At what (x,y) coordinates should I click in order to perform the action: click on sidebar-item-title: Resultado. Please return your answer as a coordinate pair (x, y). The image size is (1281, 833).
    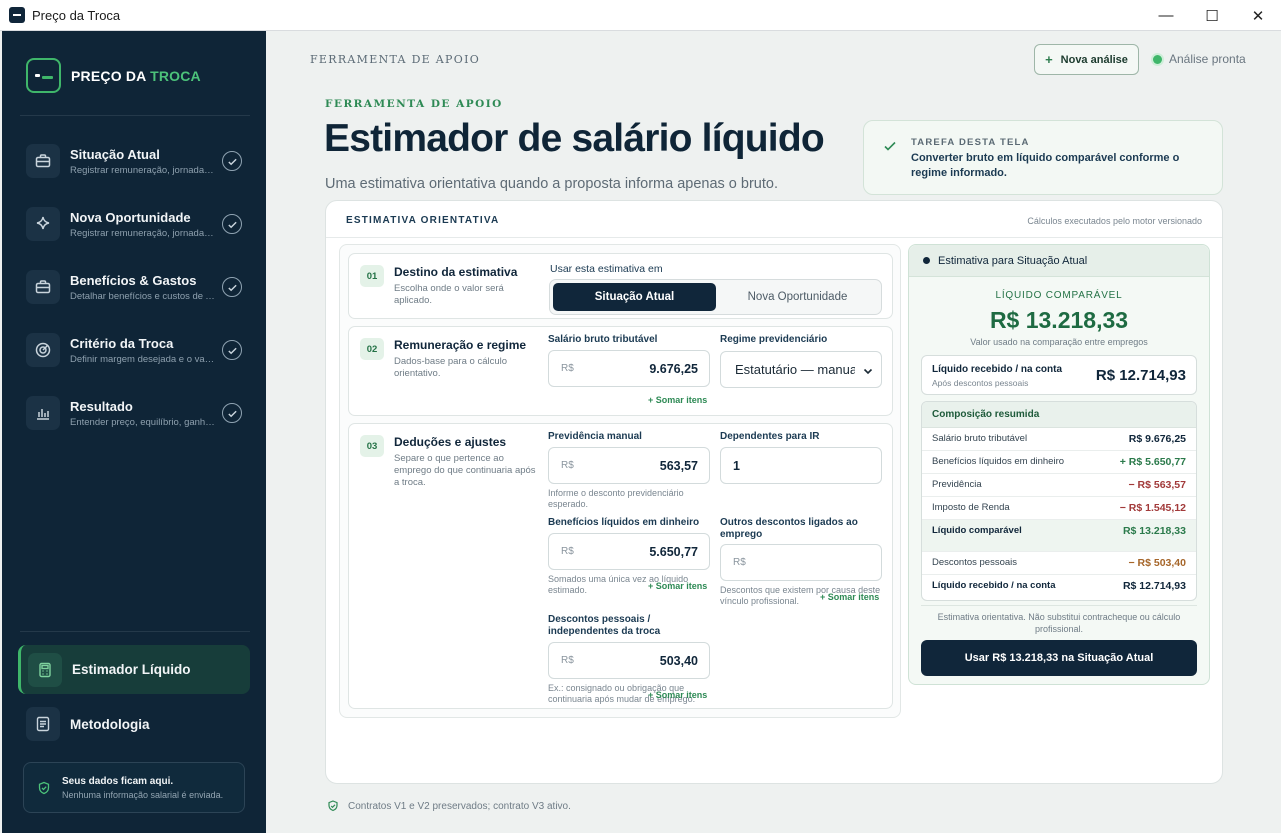
    Looking at the image, I should click on (101, 406).